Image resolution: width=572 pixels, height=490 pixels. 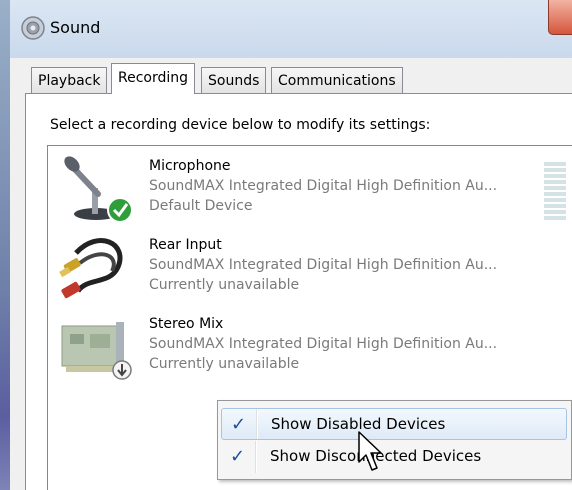 I want to click on tab-recording: Recording, so click(x=153, y=78).